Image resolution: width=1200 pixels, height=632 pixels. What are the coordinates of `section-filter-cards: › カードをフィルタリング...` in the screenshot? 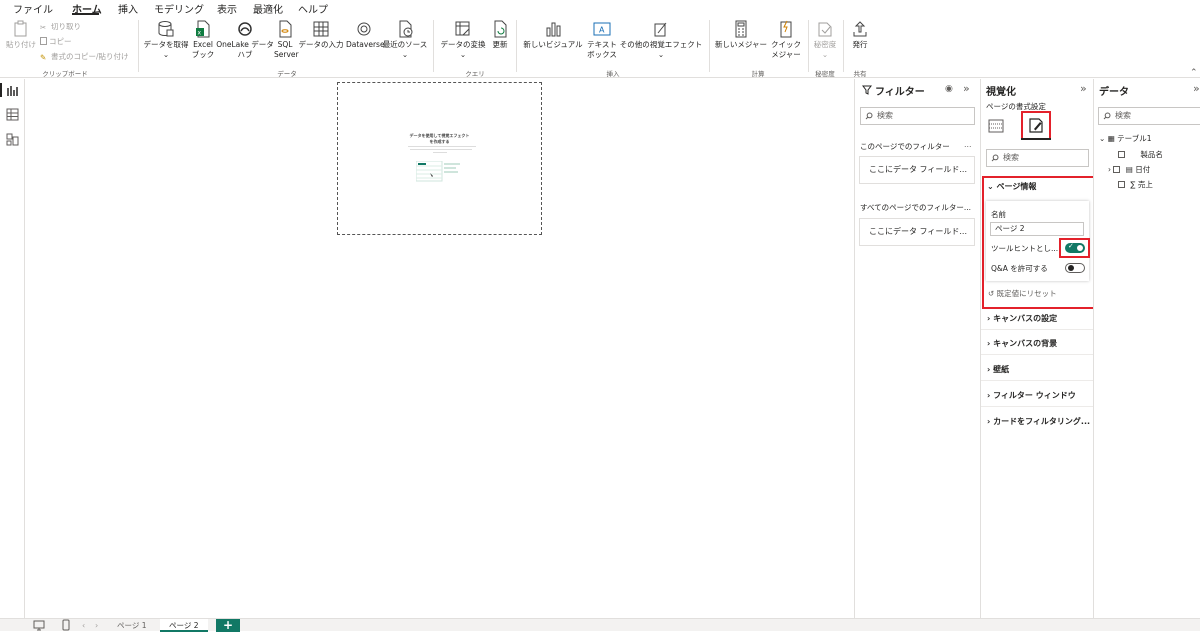 It's located at (1038, 421).